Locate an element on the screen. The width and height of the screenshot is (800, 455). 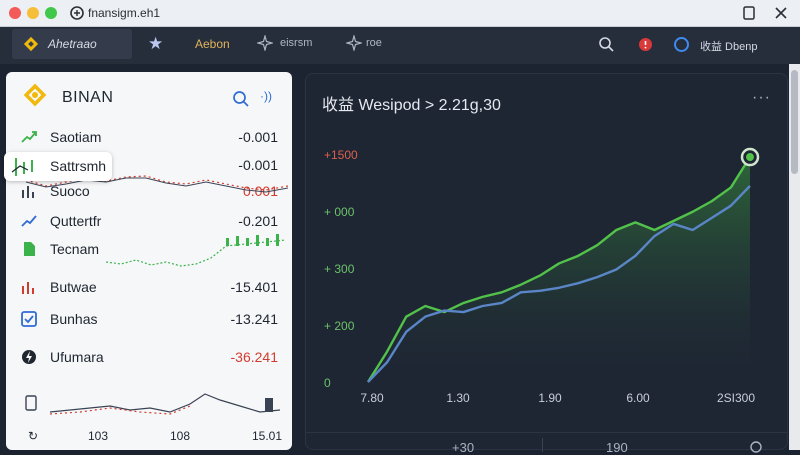
sparkle-icon is located at coordinates (265, 43).